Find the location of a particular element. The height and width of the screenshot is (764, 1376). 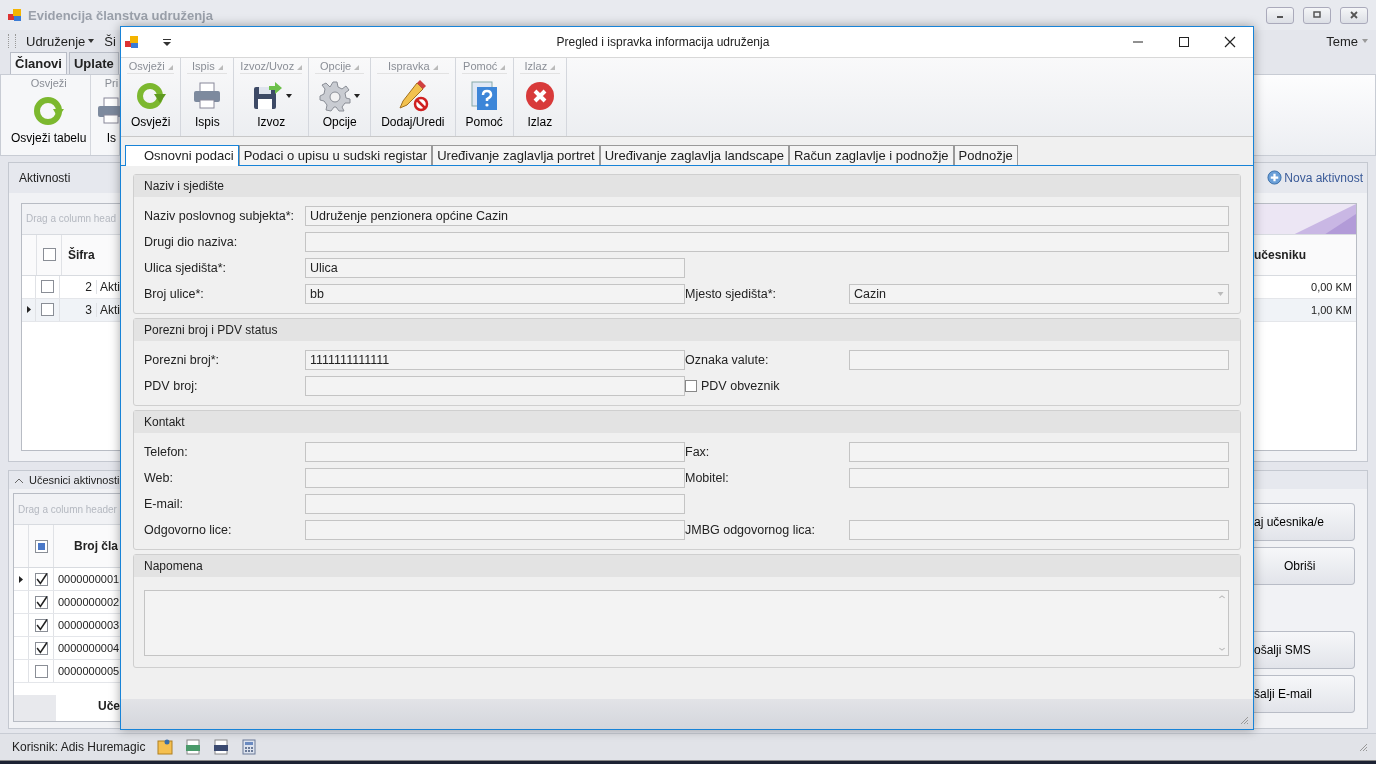

ribbon-button: Is is located at coordinates (107, 117).